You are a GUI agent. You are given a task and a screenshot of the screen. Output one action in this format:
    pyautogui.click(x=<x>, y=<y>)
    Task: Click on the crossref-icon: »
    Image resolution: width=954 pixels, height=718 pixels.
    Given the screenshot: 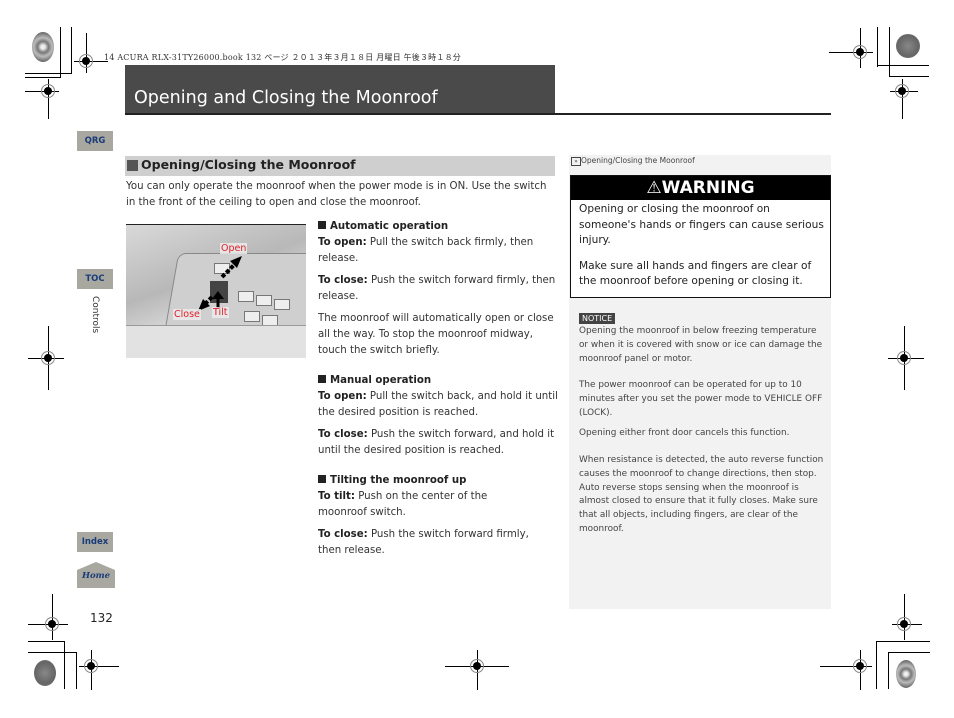 What is the action you would take?
    pyautogui.click(x=576, y=161)
    